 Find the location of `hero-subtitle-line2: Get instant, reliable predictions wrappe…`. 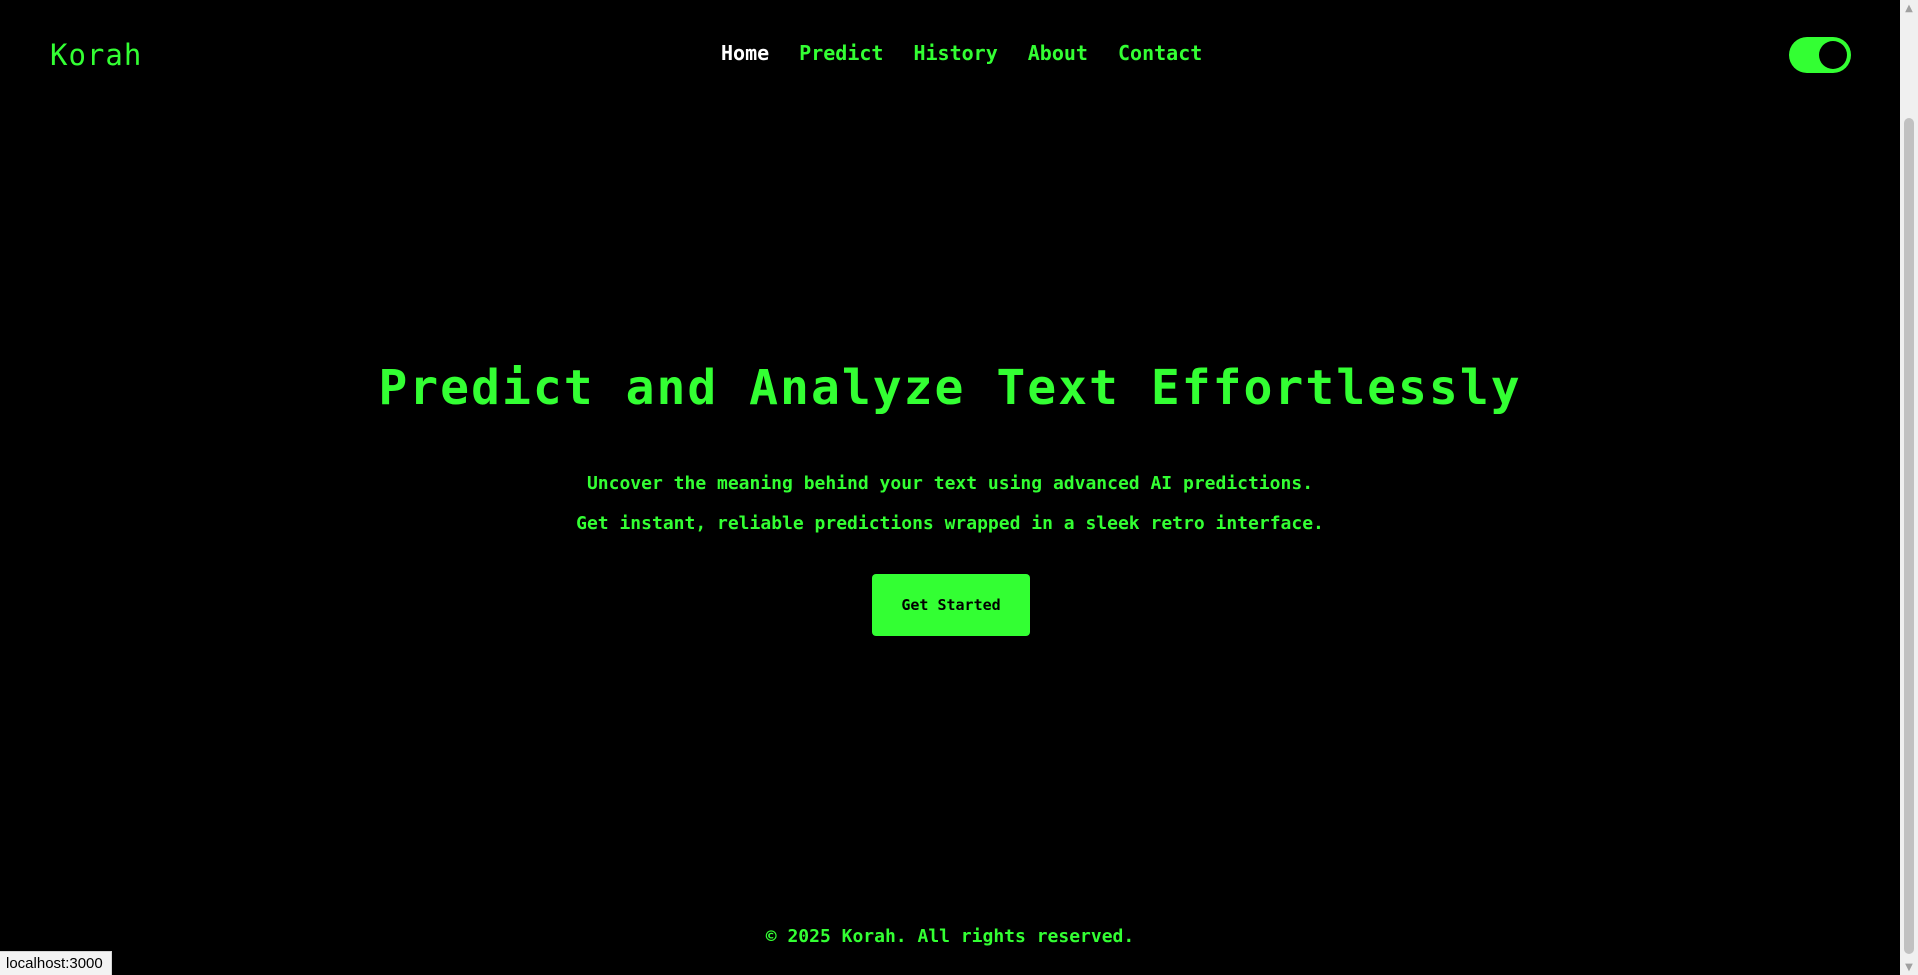

hero-subtitle-line2: Get instant, reliable predictions wrappe… is located at coordinates (950, 523).